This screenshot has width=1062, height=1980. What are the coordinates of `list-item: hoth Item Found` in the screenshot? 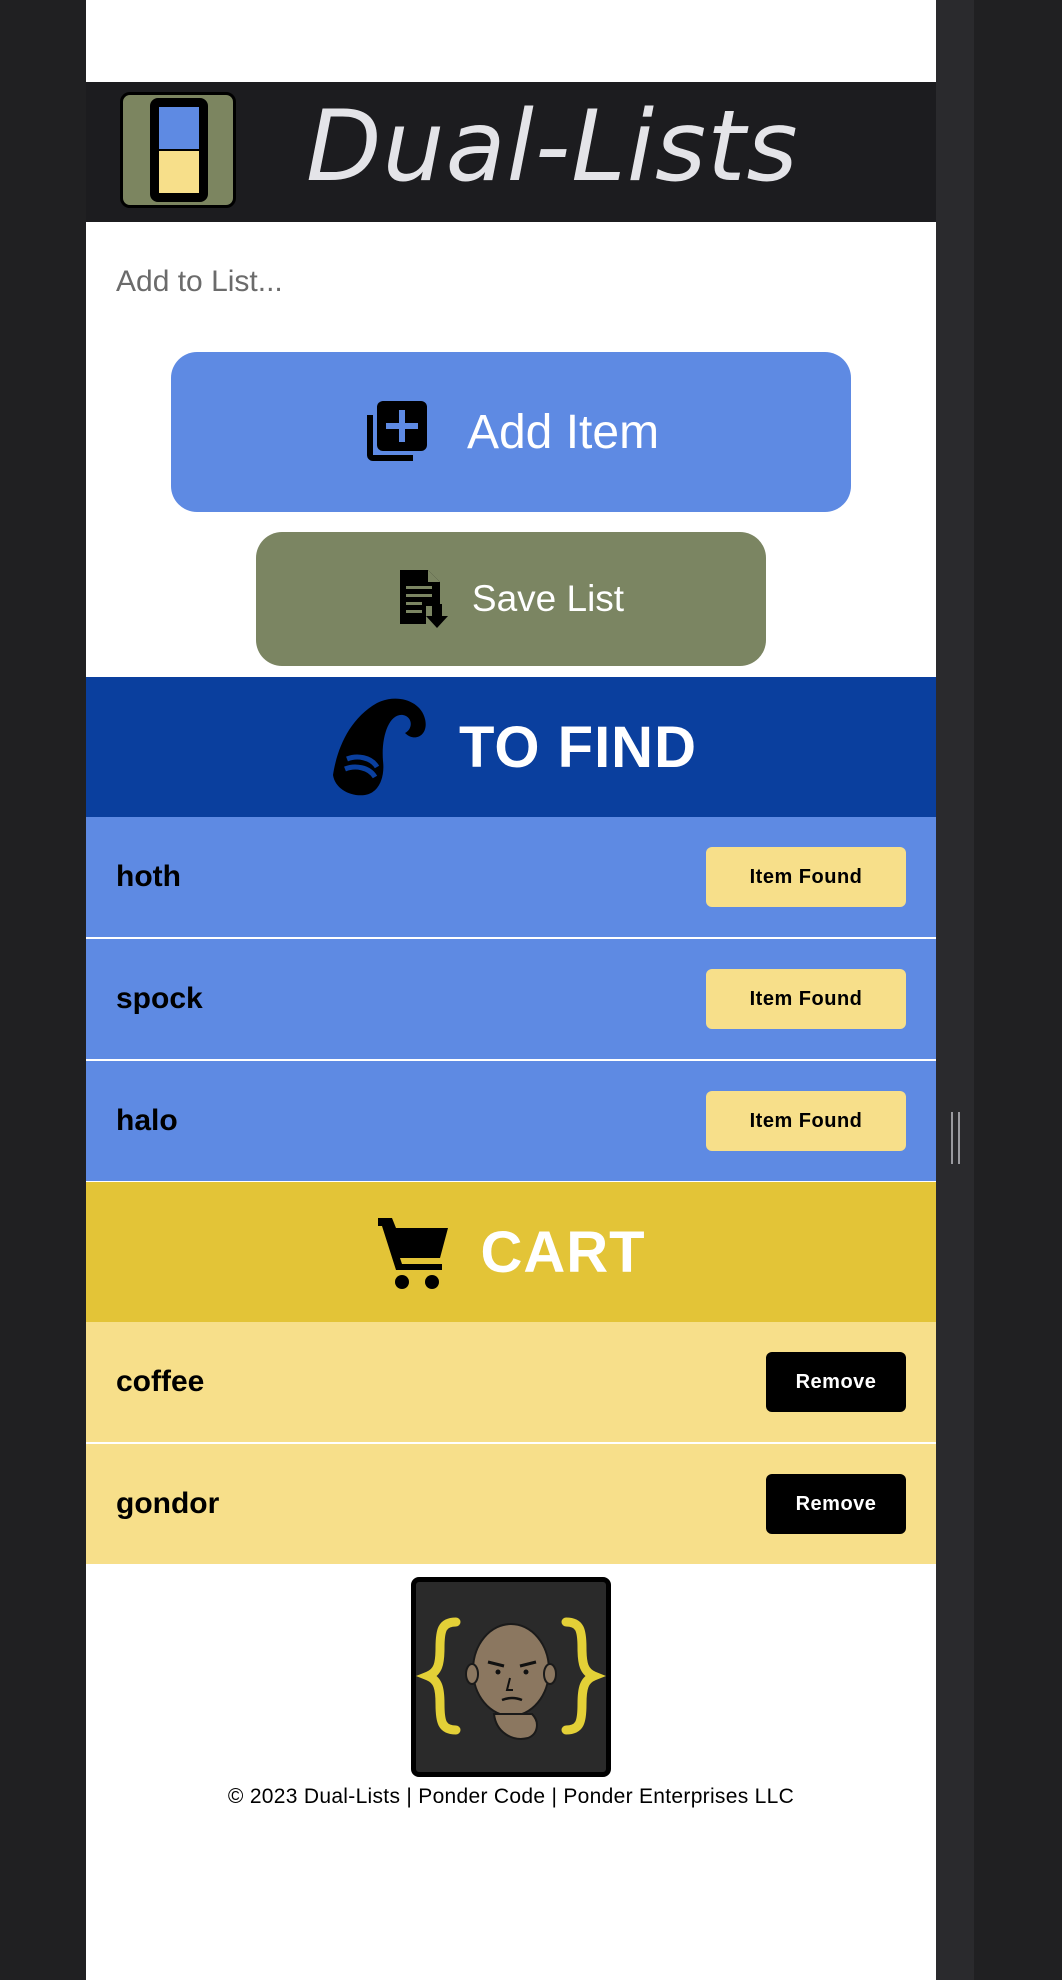 It's located at (511, 877).